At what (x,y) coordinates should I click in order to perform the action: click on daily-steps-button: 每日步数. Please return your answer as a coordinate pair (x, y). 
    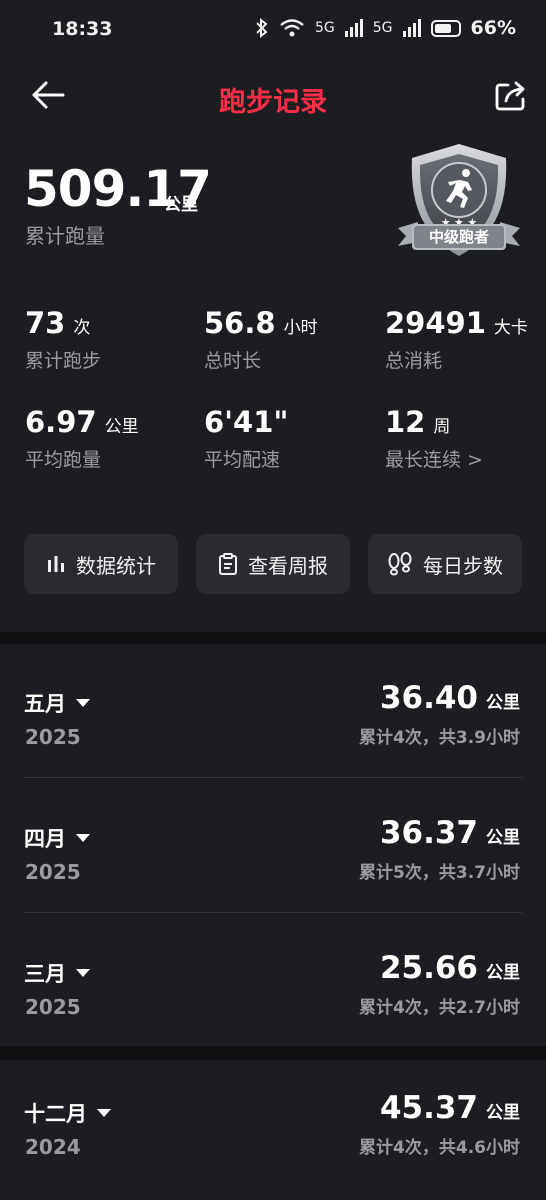
    Looking at the image, I should click on (445, 564).